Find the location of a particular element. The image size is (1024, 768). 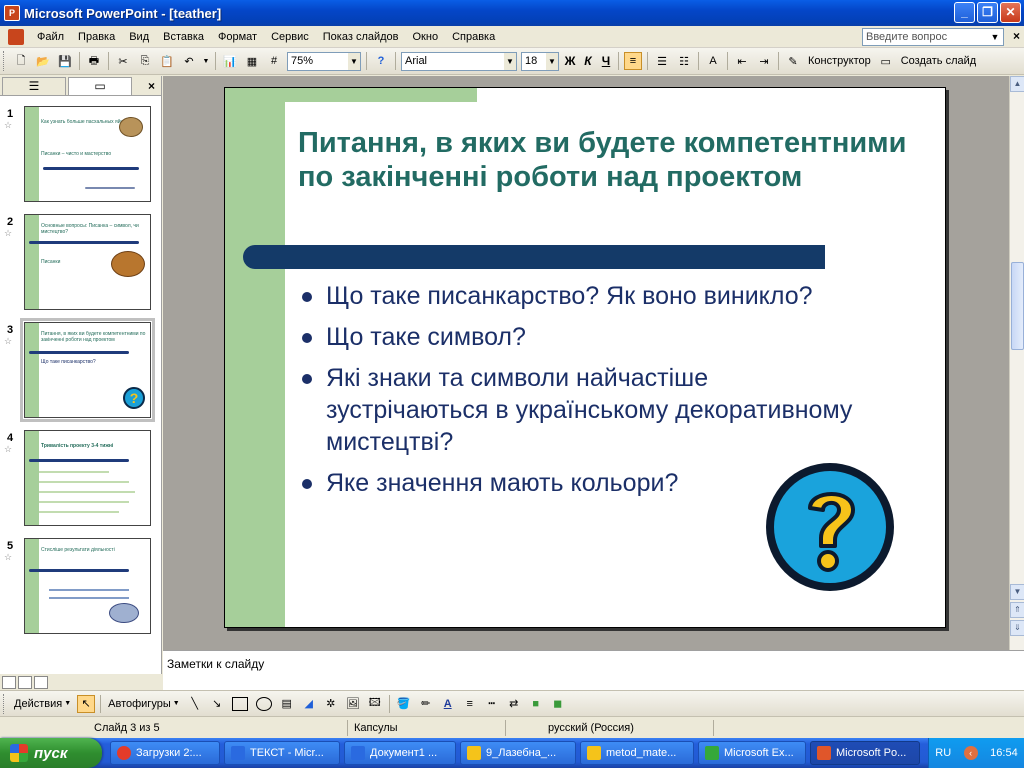

notes-pane: Заметки к слайду is located at coordinates (593, 670).